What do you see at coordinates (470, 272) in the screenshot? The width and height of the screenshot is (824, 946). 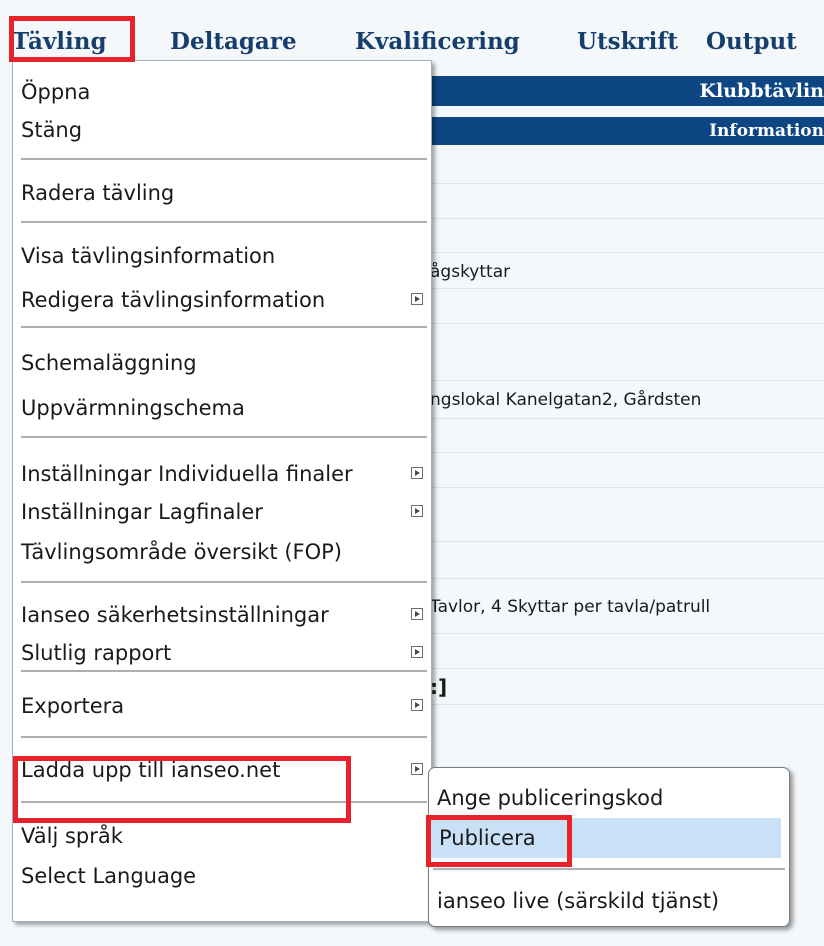 I see `info-fragment: ågskyttar` at bounding box center [470, 272].